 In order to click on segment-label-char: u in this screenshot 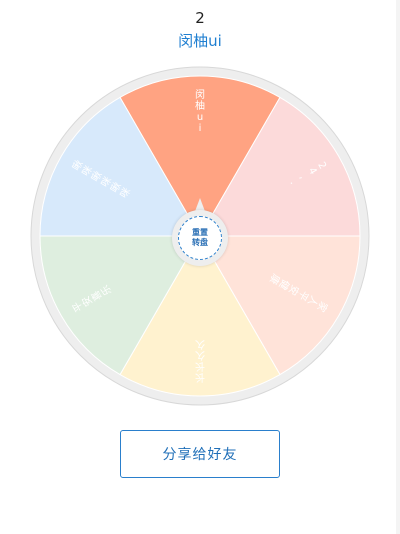, I will do `click(200, 117)`.